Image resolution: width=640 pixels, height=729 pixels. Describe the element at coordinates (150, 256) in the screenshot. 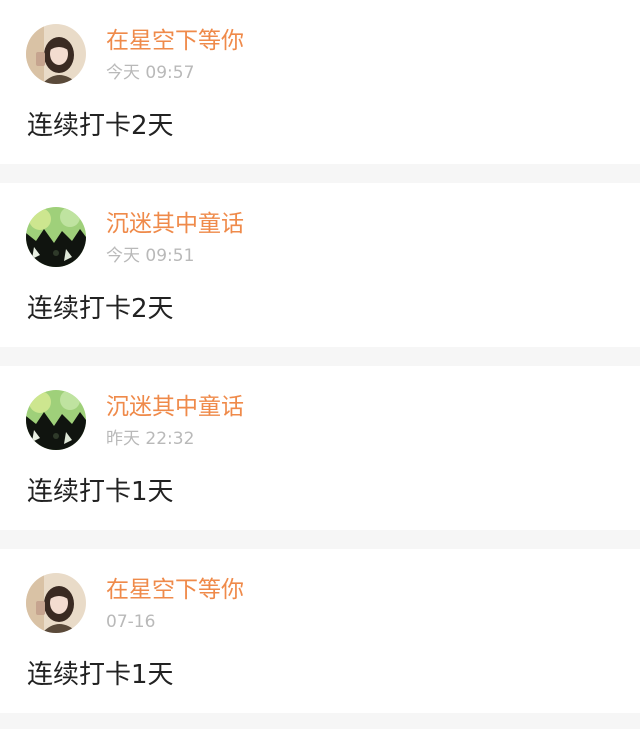

I see `post-time: 今天 09:51` at that location.